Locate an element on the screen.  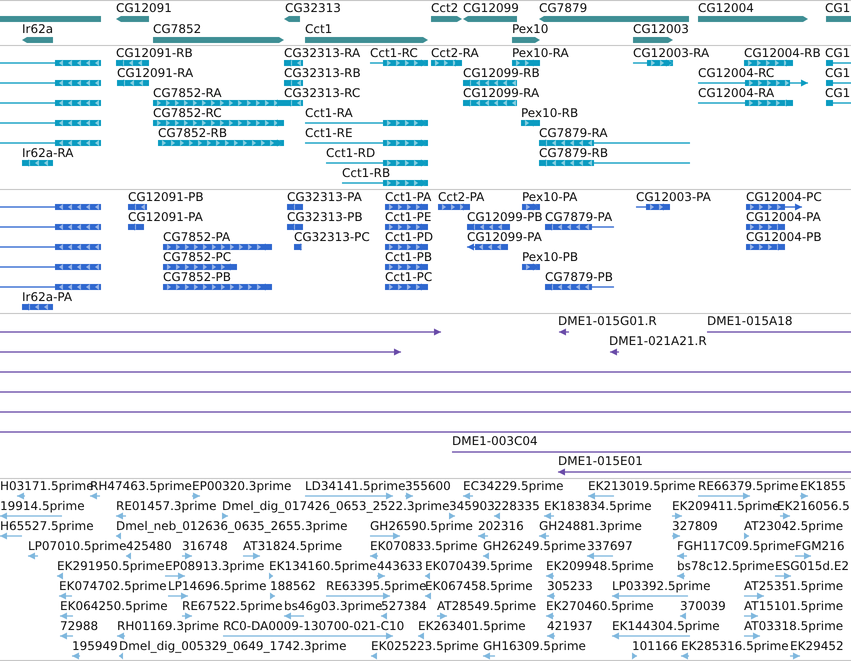
est-label: EP00320.3prime is located at coordinates (242, 486).